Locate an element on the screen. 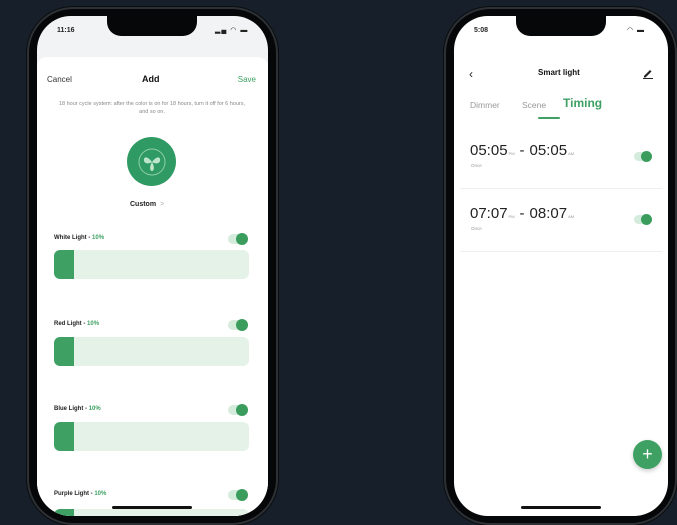  light-label-blue: Blue Light - 10% is located at coordinates (77, 409).